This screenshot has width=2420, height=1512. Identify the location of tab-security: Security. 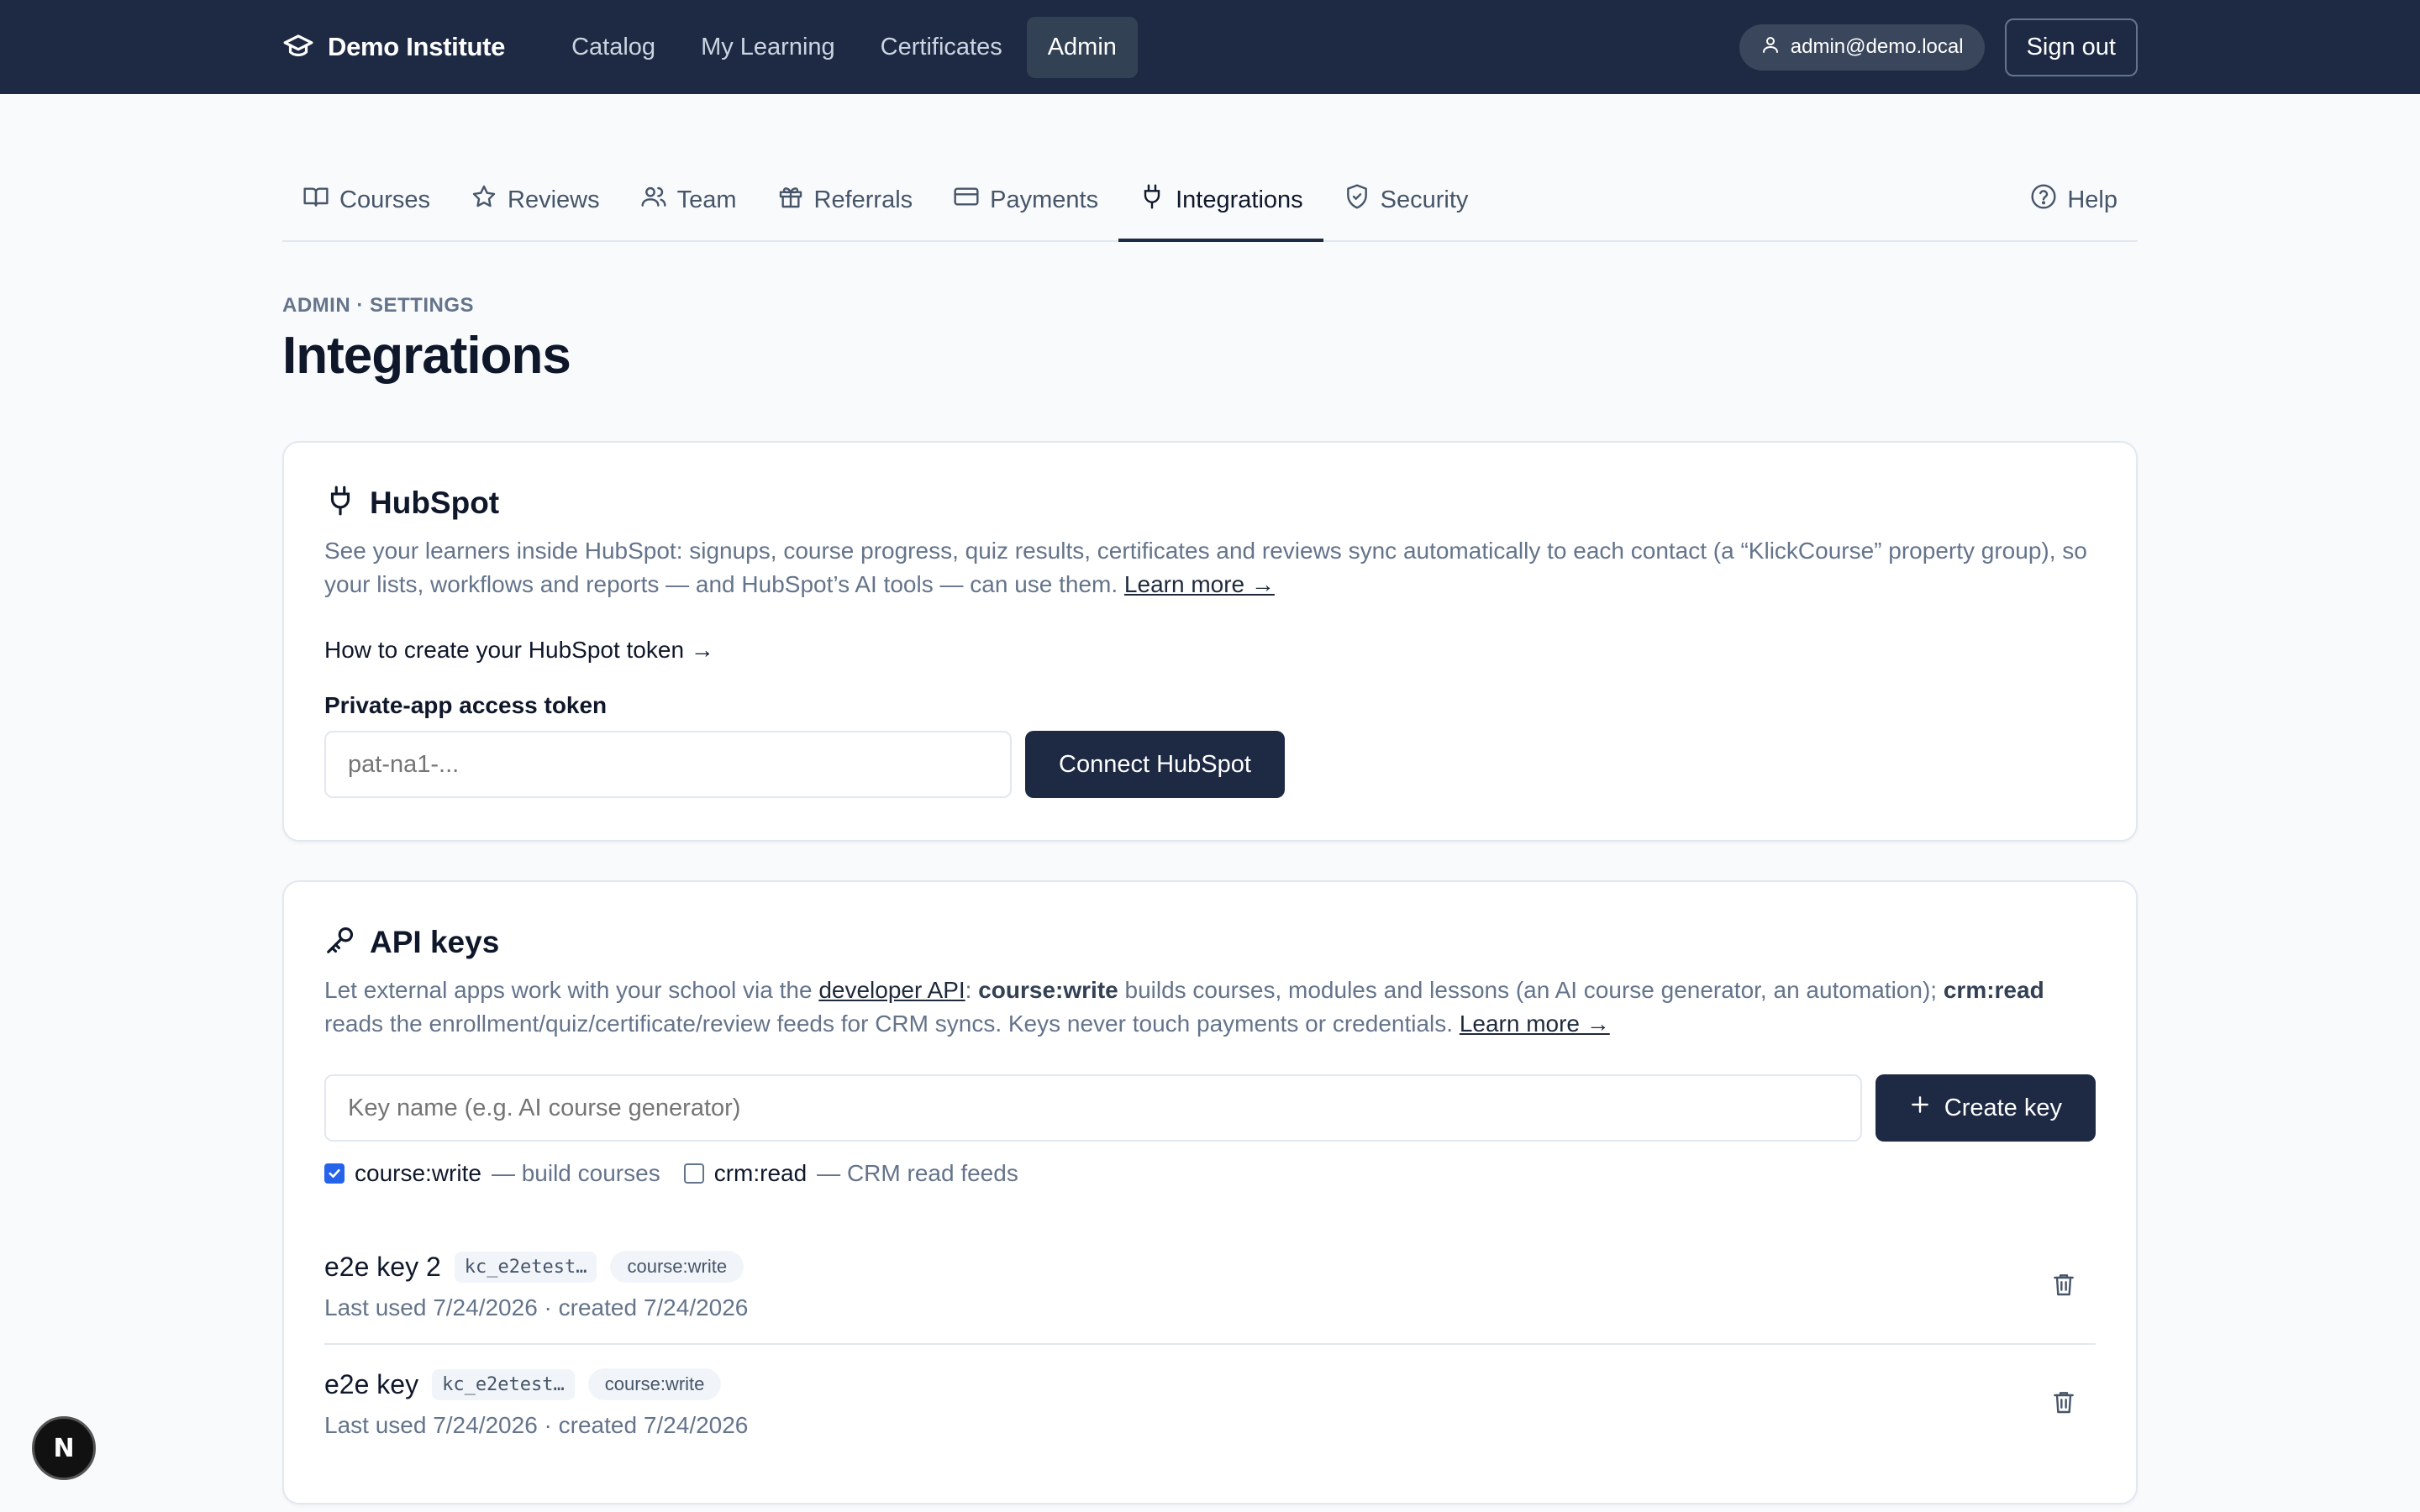
(1406, 212).